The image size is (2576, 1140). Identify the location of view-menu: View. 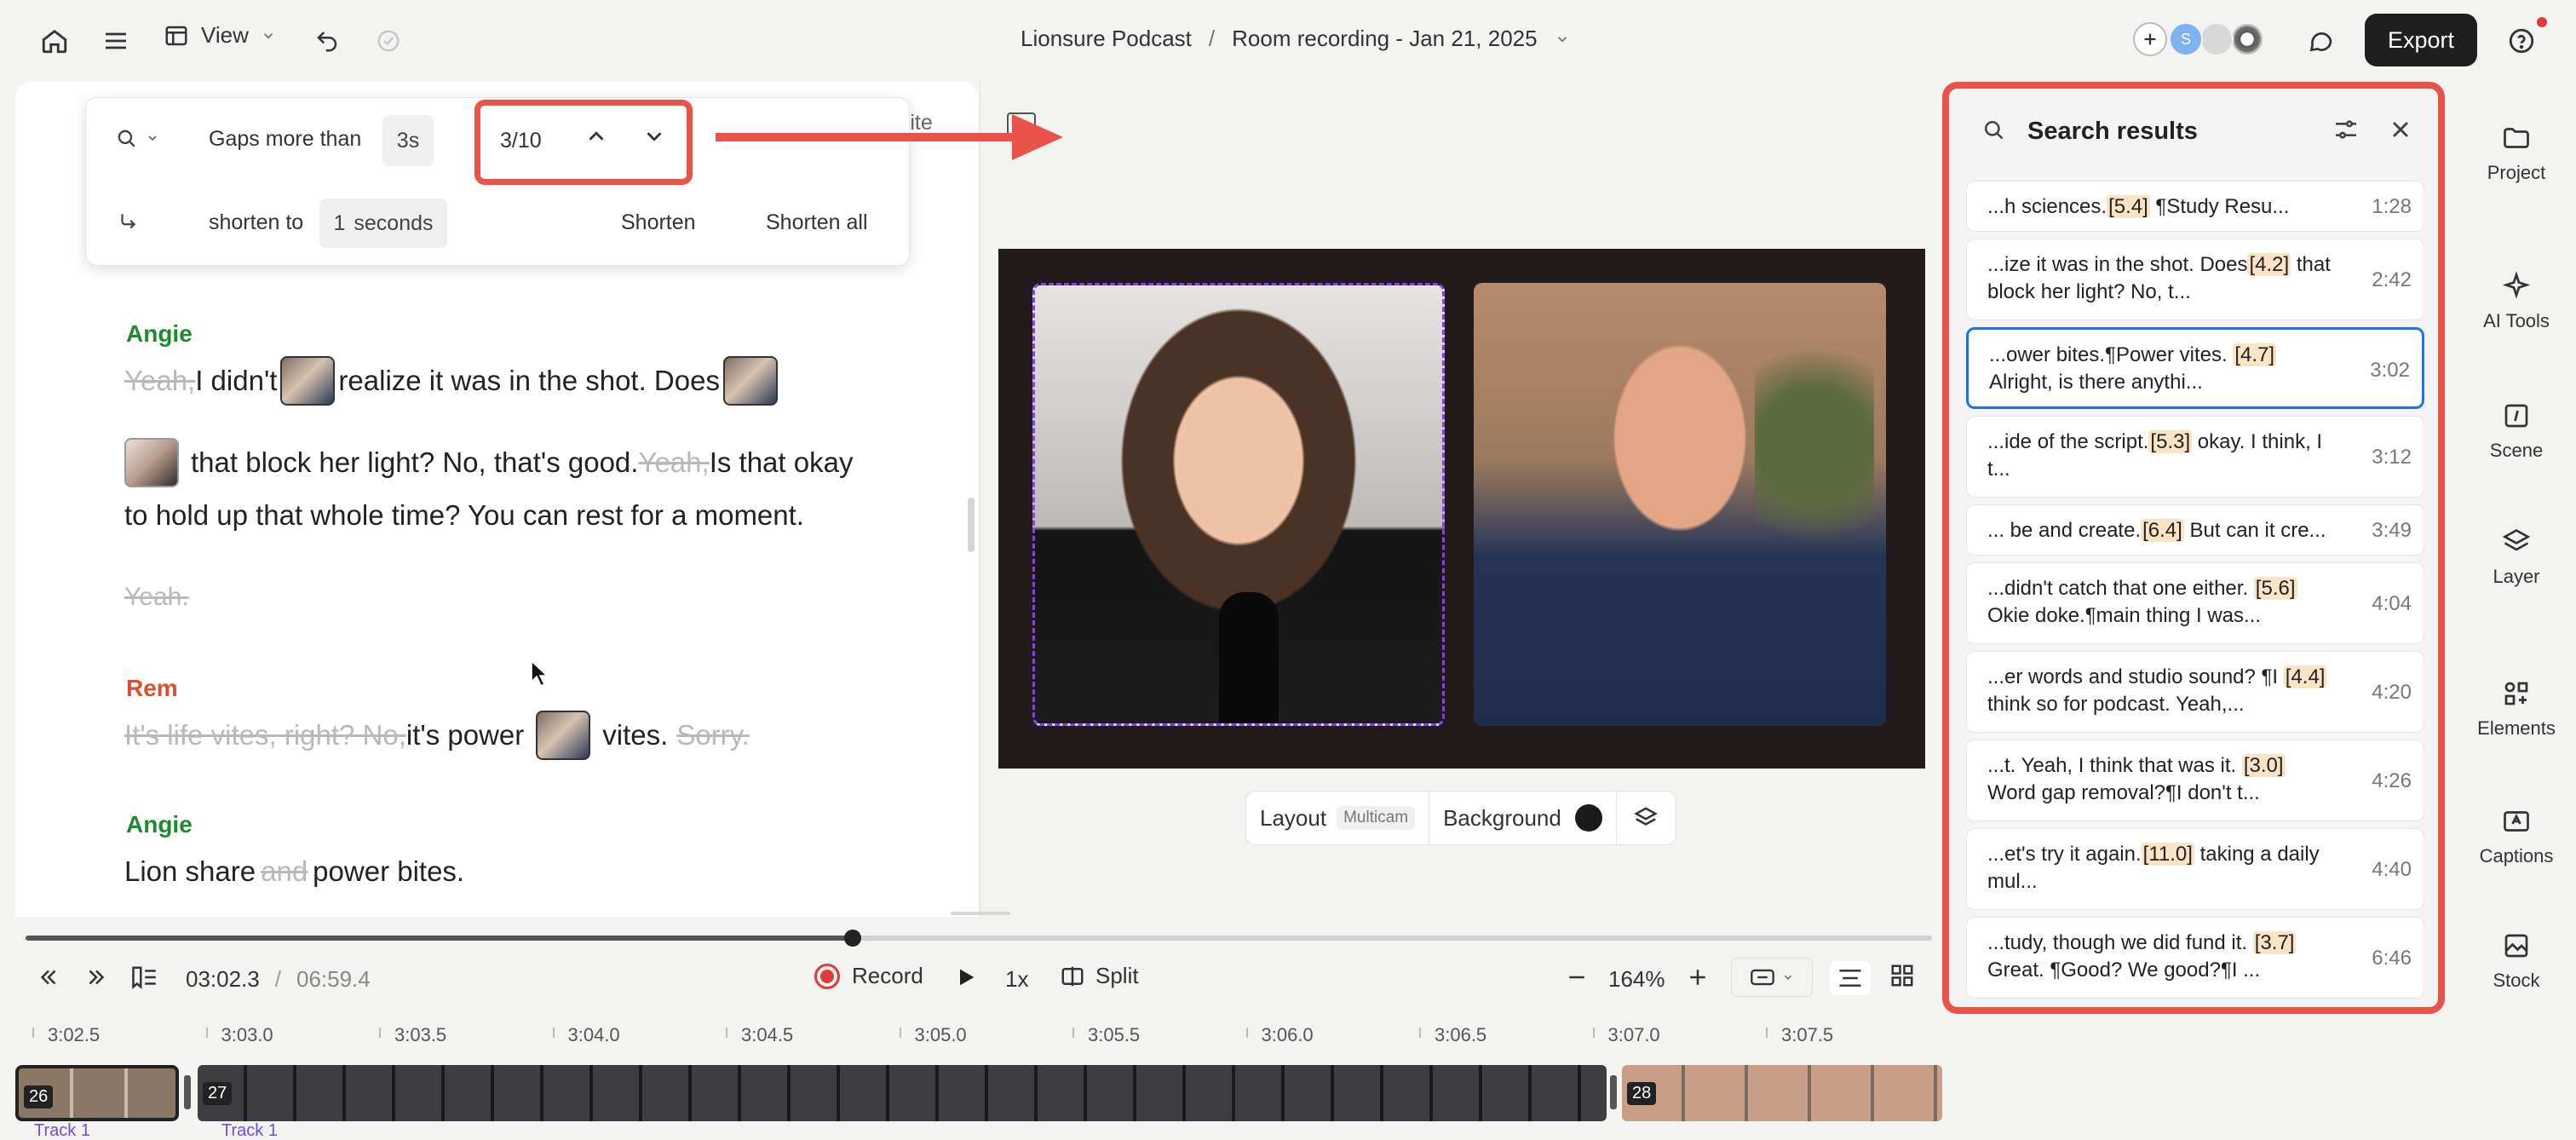
(220, 35).